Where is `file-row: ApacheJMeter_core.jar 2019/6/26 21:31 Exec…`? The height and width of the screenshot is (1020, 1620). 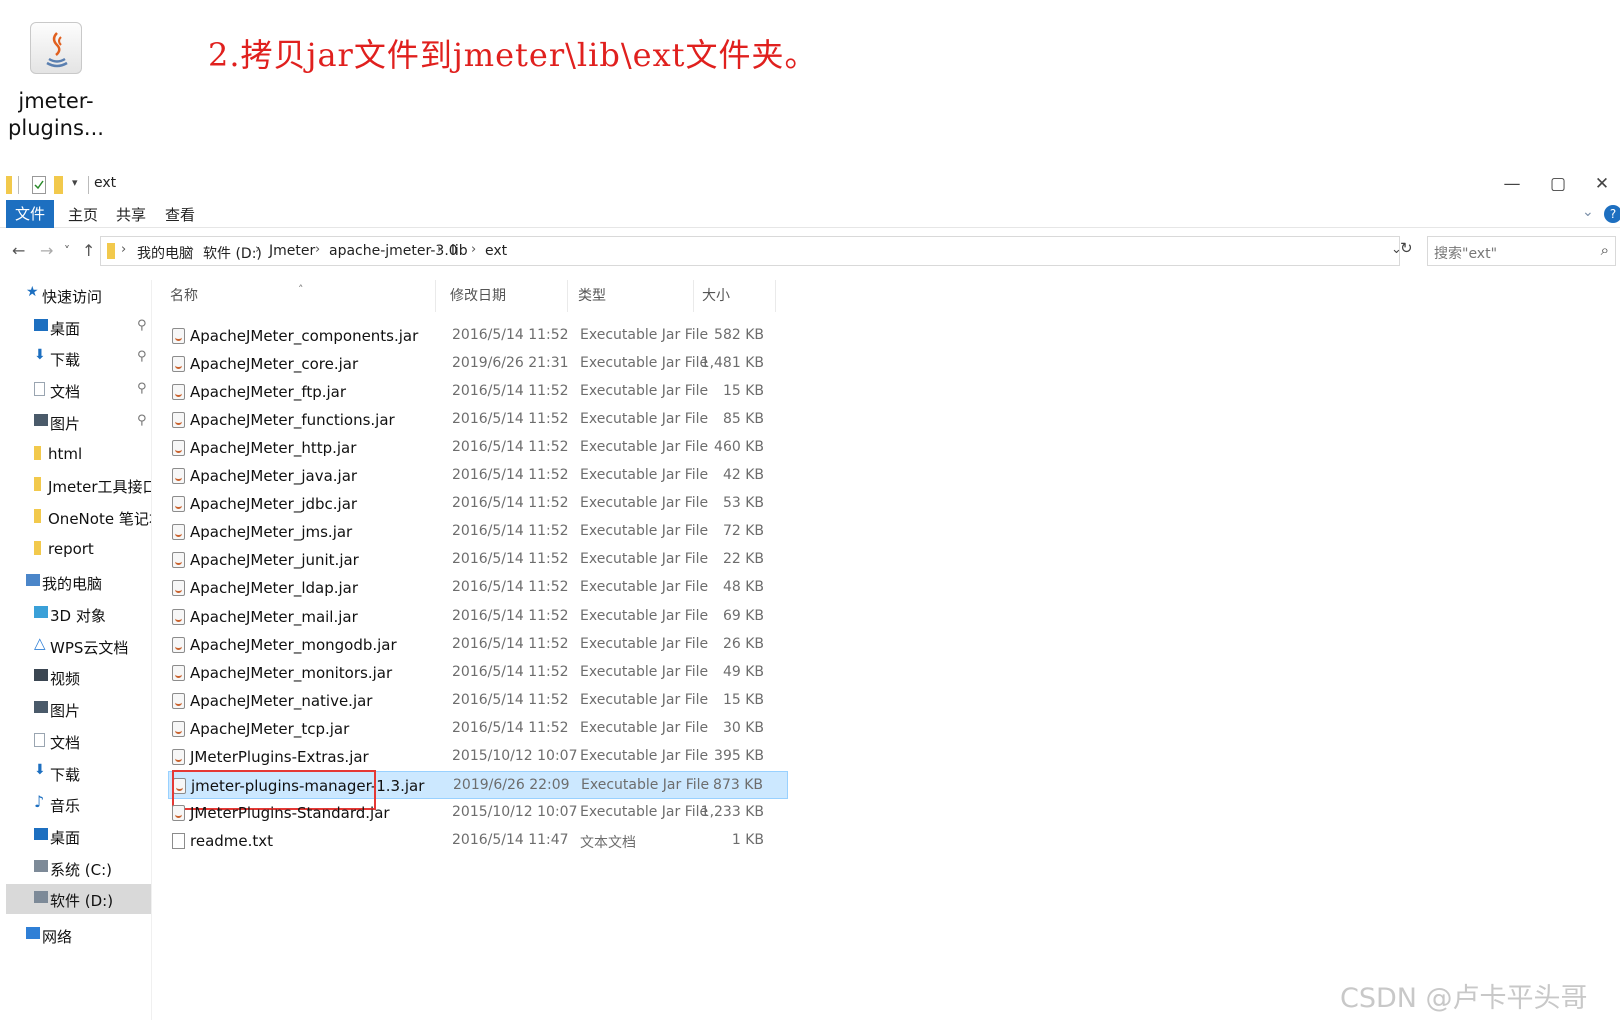 file-row: ApacheJMeter_core.jar 2019/6/26 21:31 Exec… is located at coordinates (478, 364).